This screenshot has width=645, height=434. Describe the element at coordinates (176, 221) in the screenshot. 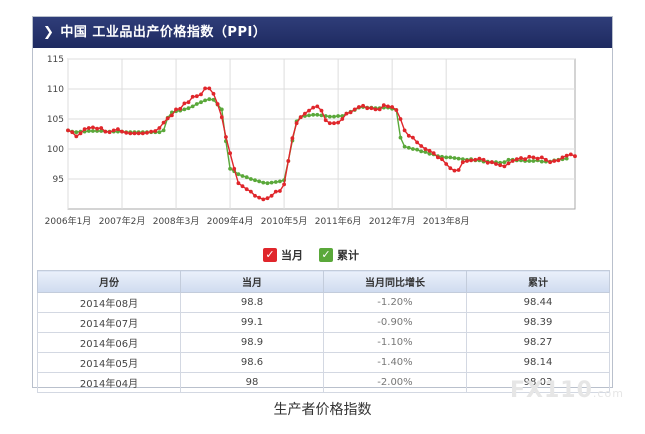

I see `x-tick-label: 2008年3月` at that location.